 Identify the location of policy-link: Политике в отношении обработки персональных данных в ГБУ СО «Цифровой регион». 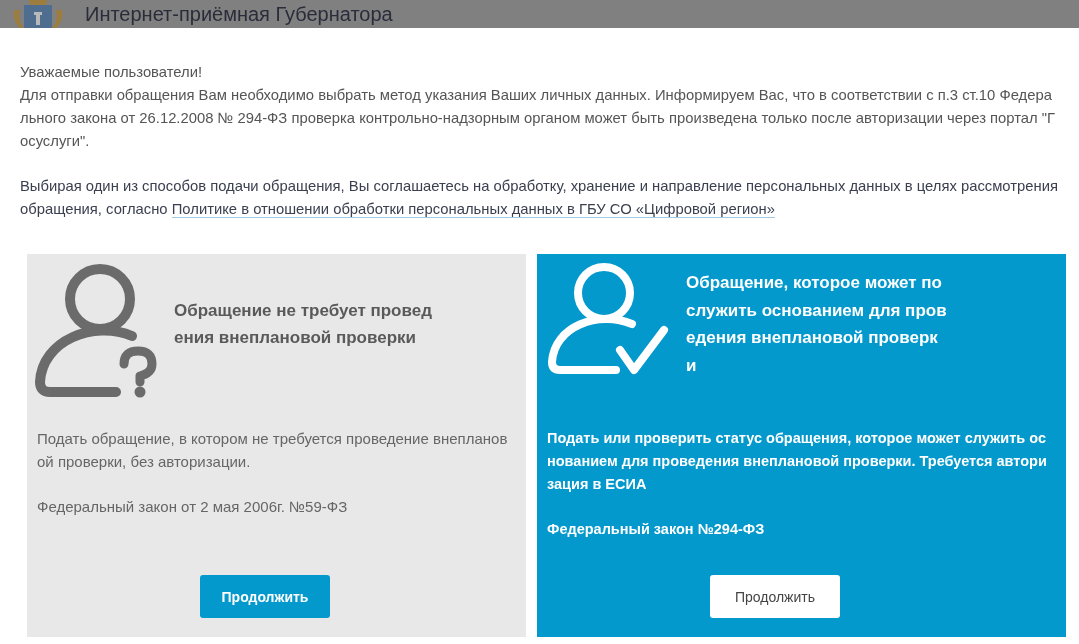
(473, 209).